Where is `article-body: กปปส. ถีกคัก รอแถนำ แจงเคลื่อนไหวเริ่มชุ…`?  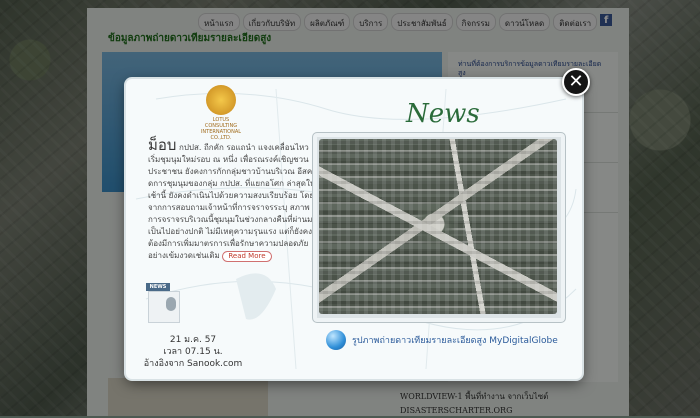
article-body: กปปส. ถีกคัก รอแถนำ แจงเคลื่อนไหวเริ่มชุ… is located at coordinates (232, 201).